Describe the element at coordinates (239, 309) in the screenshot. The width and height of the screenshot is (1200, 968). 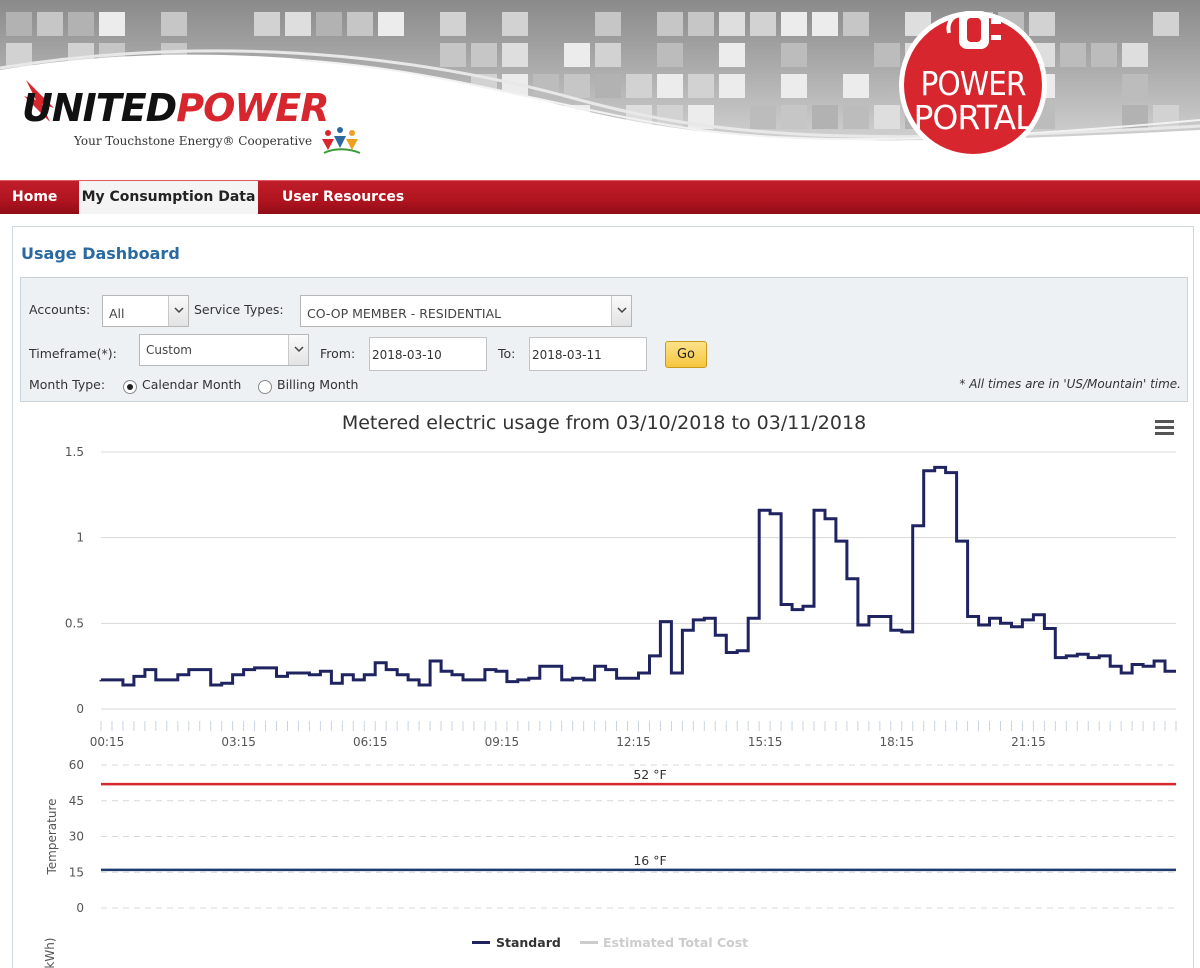
I see `service-types-label: Service Types:` at that location.